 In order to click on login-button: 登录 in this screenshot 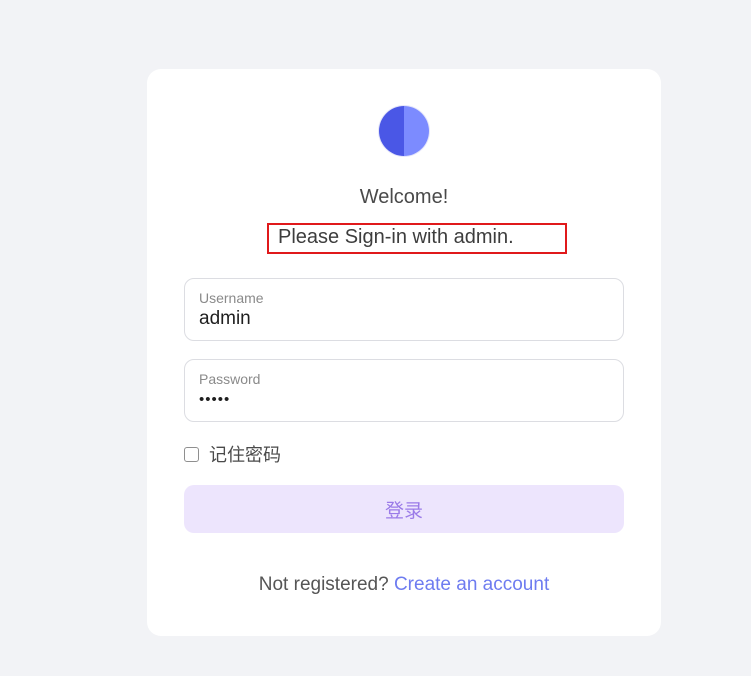, I will do `click(404, 509)`.